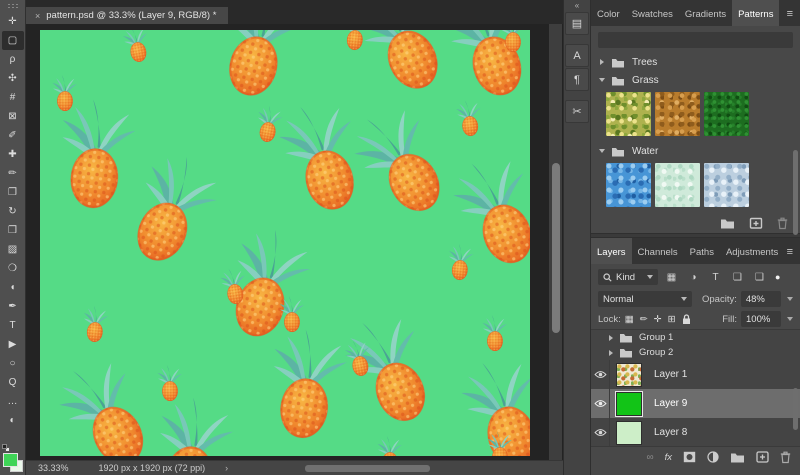  I want to click on status-chevron-icon: ›, so click(226, 468).